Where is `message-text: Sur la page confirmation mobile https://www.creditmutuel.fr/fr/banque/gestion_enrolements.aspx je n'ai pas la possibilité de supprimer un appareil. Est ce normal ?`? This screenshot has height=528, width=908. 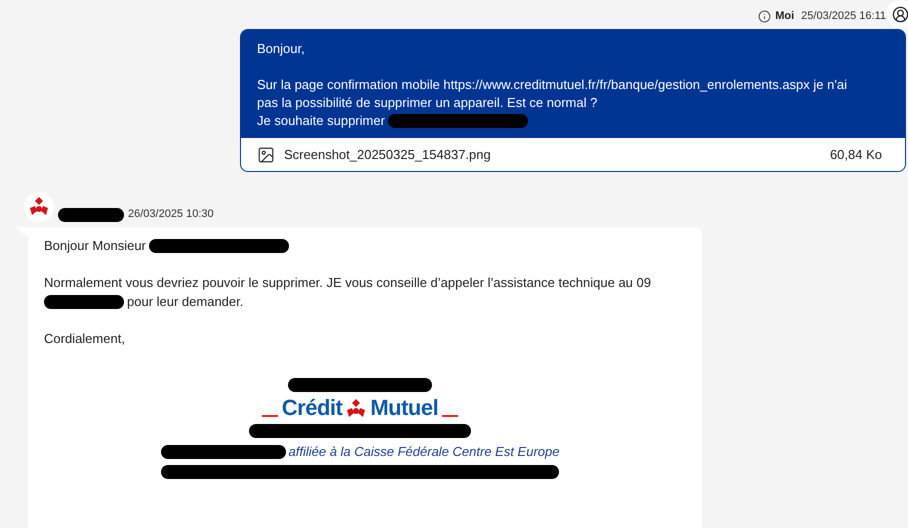
message-text: Sur la page confirmation mobile https://www.creditmutuel.fr/fr/banque/gestion_enrolements.aspx je n'ai pas la possibilité de supprimer un appareil. Est ce normal ? is located at coordinates (552, 94).